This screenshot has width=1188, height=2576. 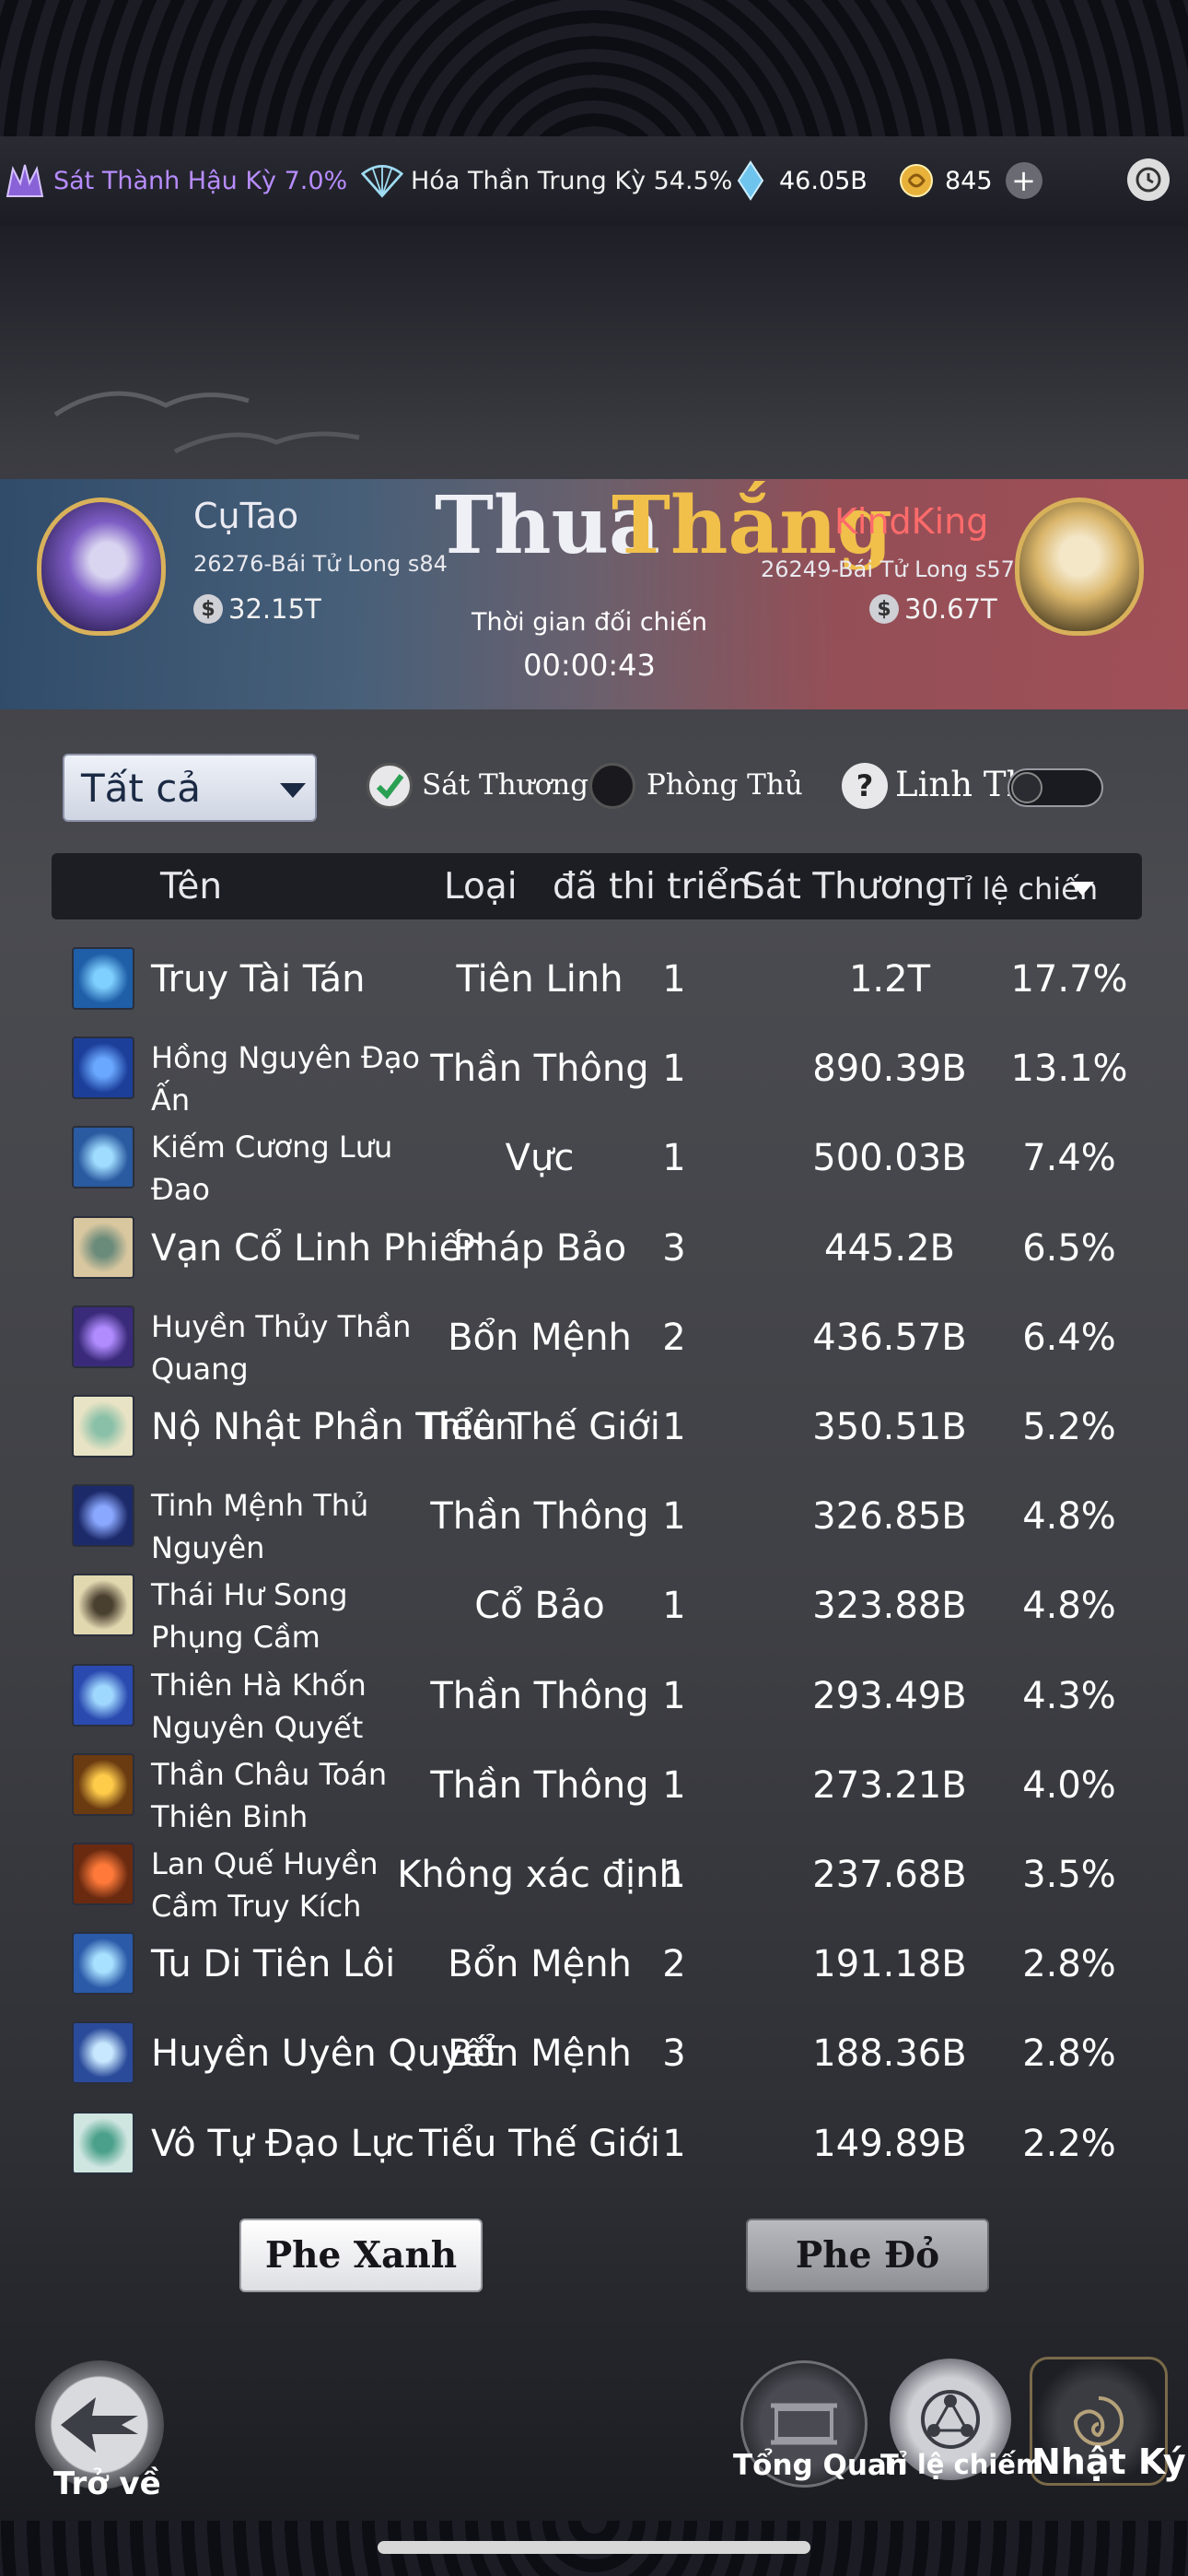 What do you see at coordinates (597, 2138) in the screenshot?
I see `table-row: Vô Tự Đạo Lực Tiểu Thế Giới 1 149.89B 2.2%` at bounding box center [597, 2138].